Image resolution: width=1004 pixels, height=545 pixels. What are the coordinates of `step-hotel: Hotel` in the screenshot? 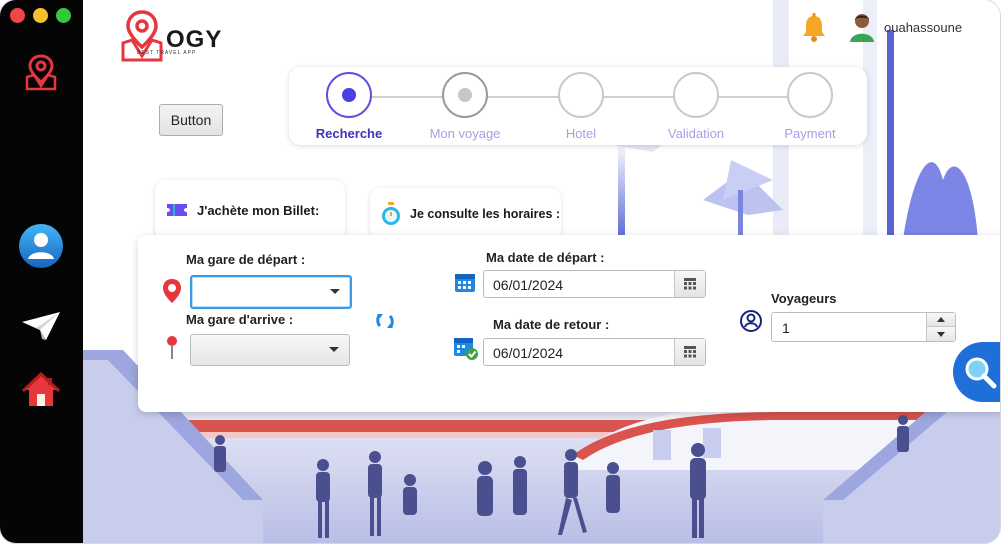 It's located at (581, 106).